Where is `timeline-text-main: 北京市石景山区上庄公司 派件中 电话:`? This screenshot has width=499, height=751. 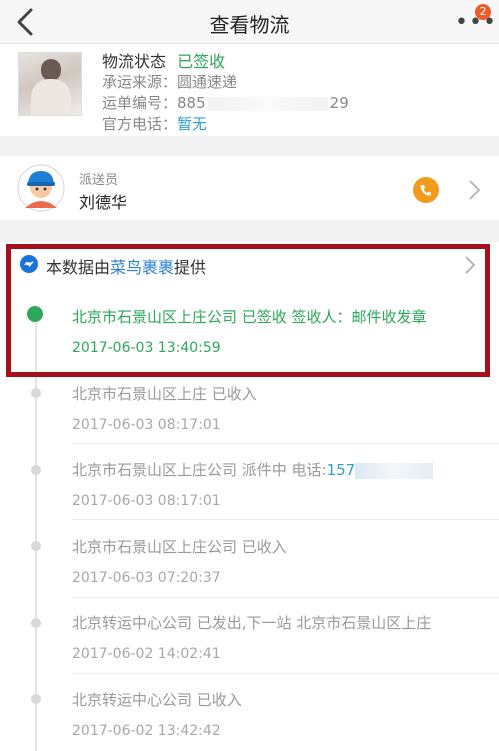
timeline-text-main: 北京市石景山区上庄公司 派件中 电话: is located at coordinates (199, 470).